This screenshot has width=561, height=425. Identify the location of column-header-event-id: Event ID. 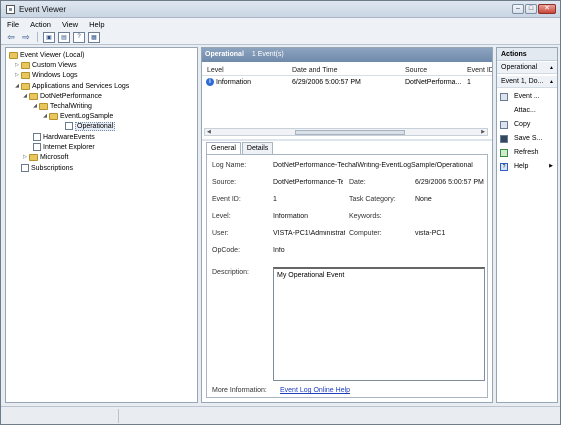
(479, 70).